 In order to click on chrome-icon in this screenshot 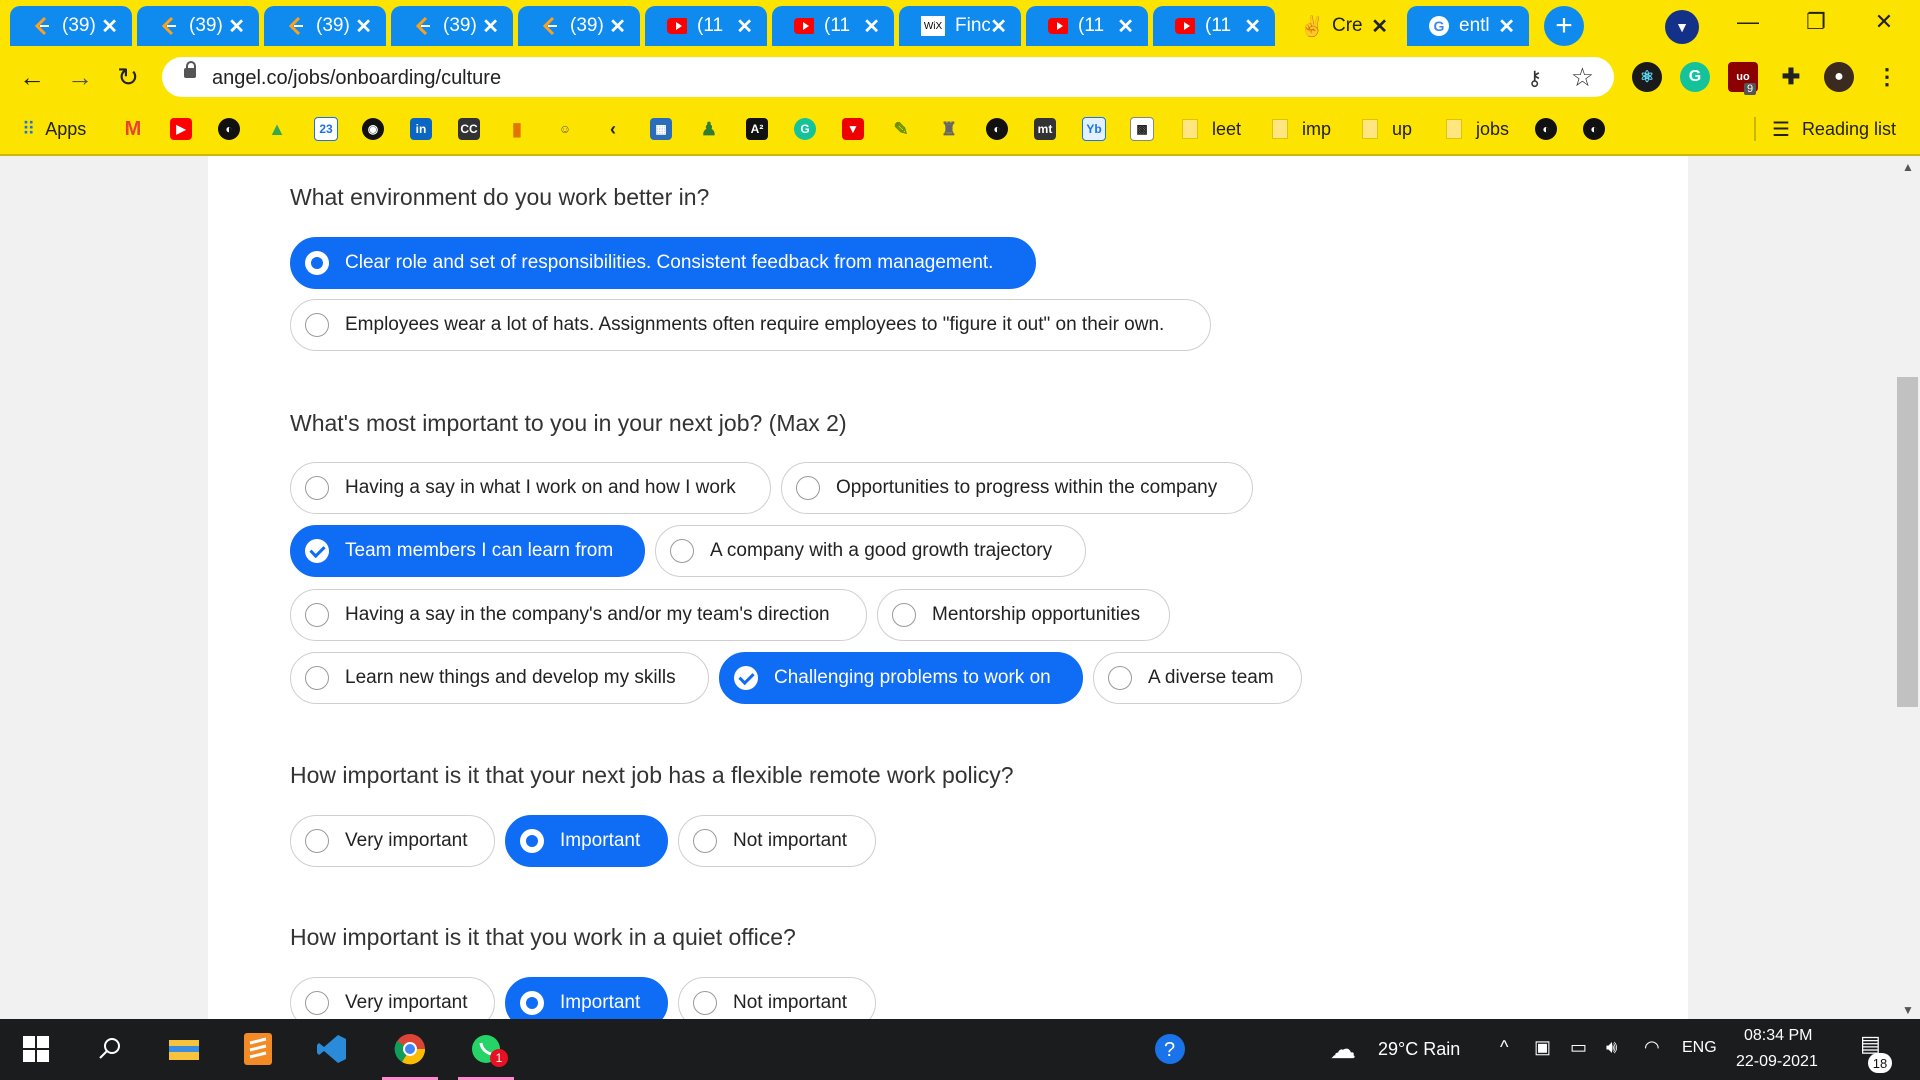, I will do `click(410, 1054)`.